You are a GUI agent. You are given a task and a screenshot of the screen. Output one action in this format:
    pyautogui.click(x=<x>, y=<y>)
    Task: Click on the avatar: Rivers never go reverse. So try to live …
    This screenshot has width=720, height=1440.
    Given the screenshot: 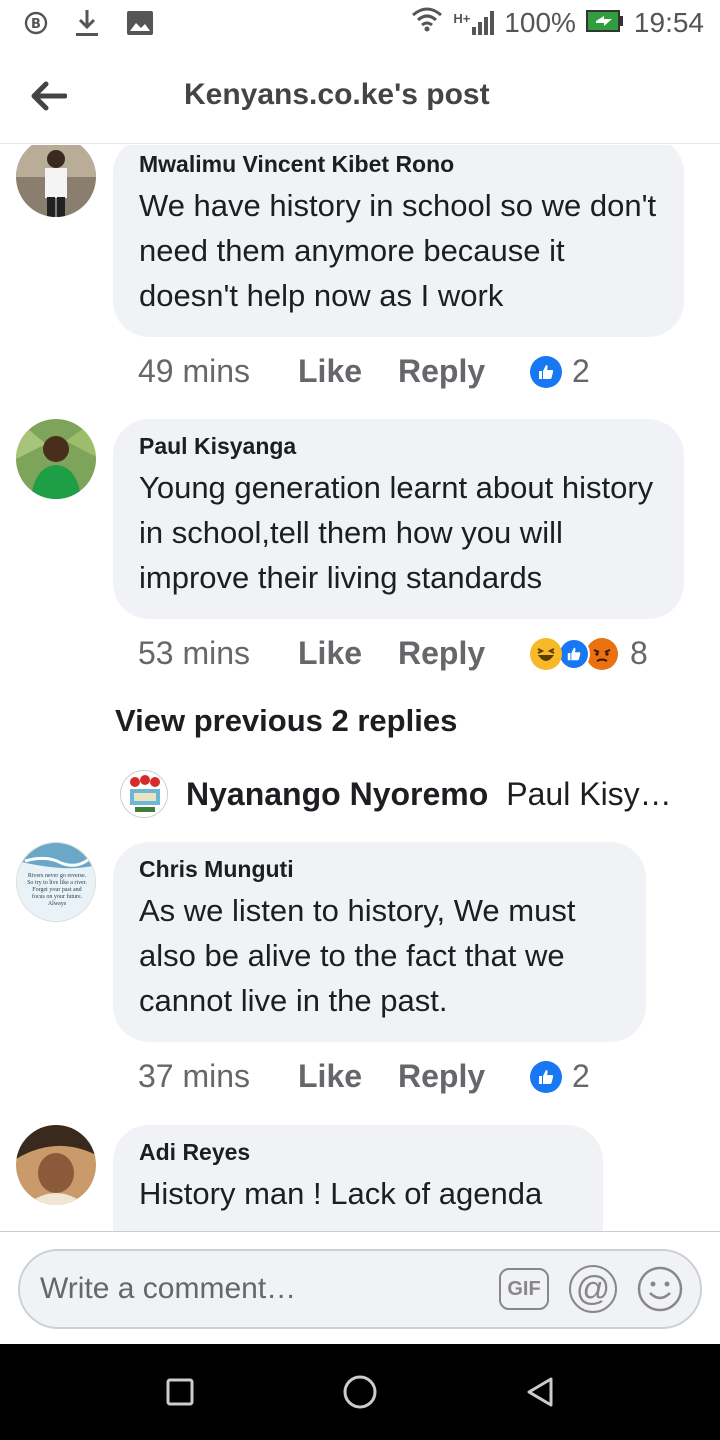 What is the action you would take?
    pyautogui.click(x=56, y=882)
    